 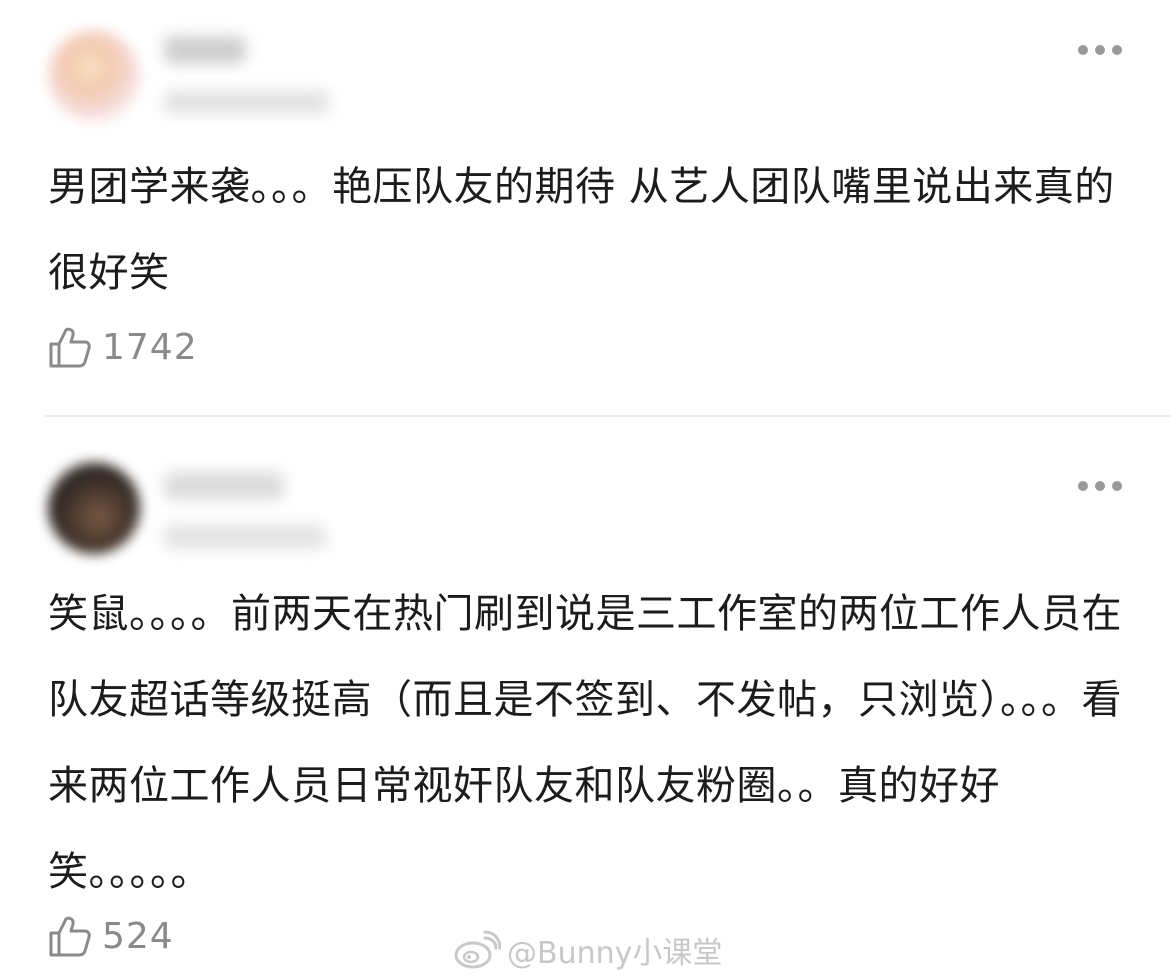 What do you see at coordinates (615, 953) in the screenshot?
I see `watermark-text: @Bunny小课堂` at bounding box center [615, 953].